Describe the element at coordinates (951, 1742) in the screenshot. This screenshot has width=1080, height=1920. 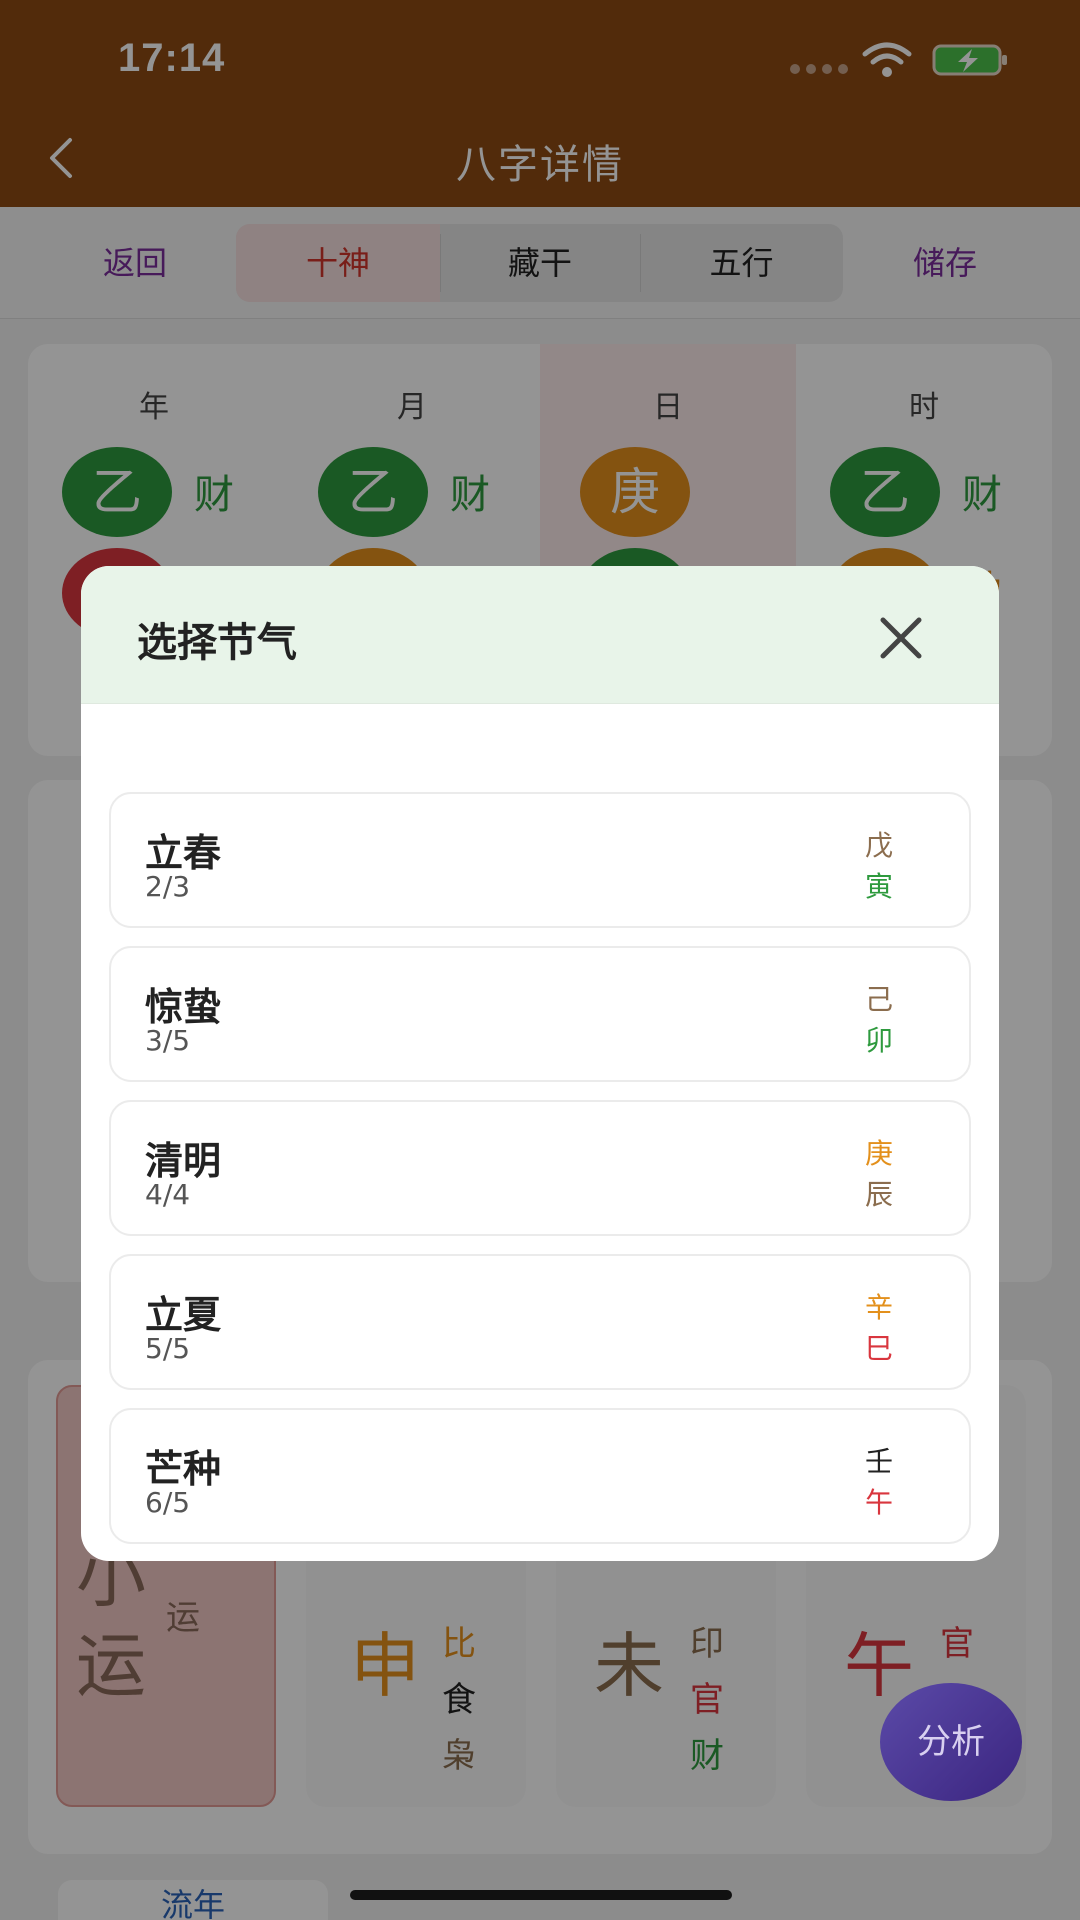
I see `analyze-button: 分析` at that location.